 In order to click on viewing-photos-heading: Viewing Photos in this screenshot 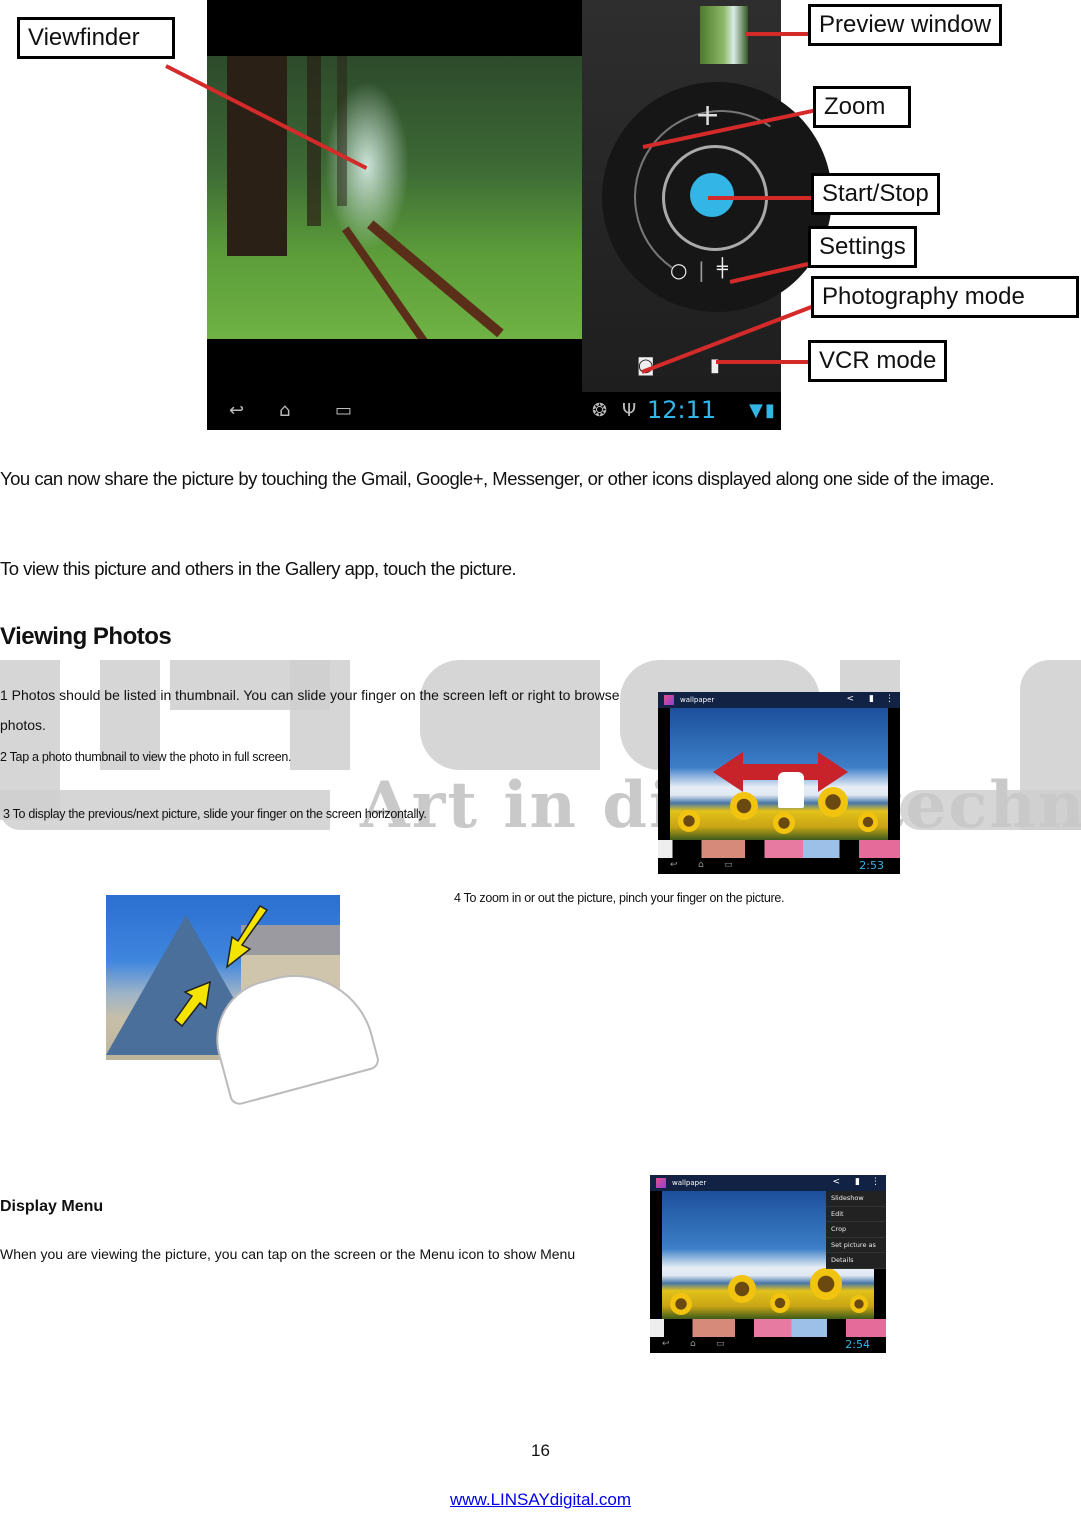, I will do `click(86, 636)`.